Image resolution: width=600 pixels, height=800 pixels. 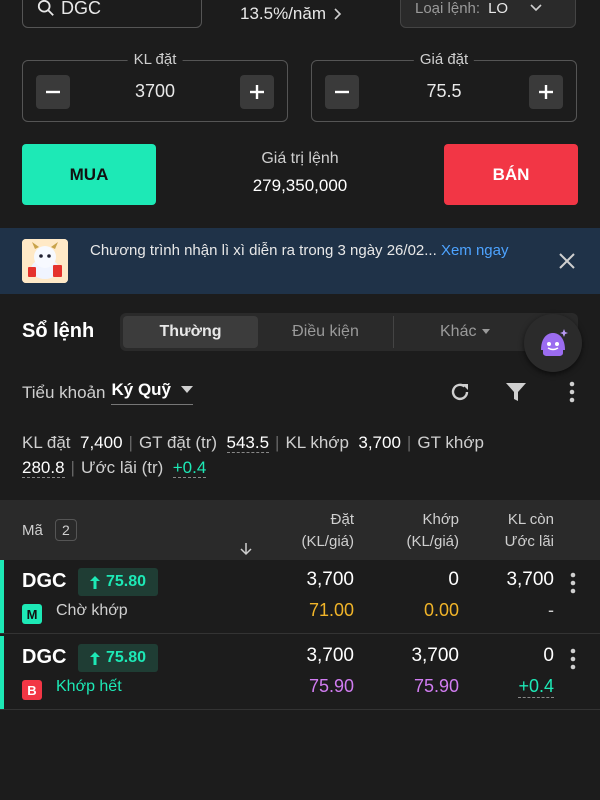 I want to click on sell-button: BÁN, so click(x=511, y=174).